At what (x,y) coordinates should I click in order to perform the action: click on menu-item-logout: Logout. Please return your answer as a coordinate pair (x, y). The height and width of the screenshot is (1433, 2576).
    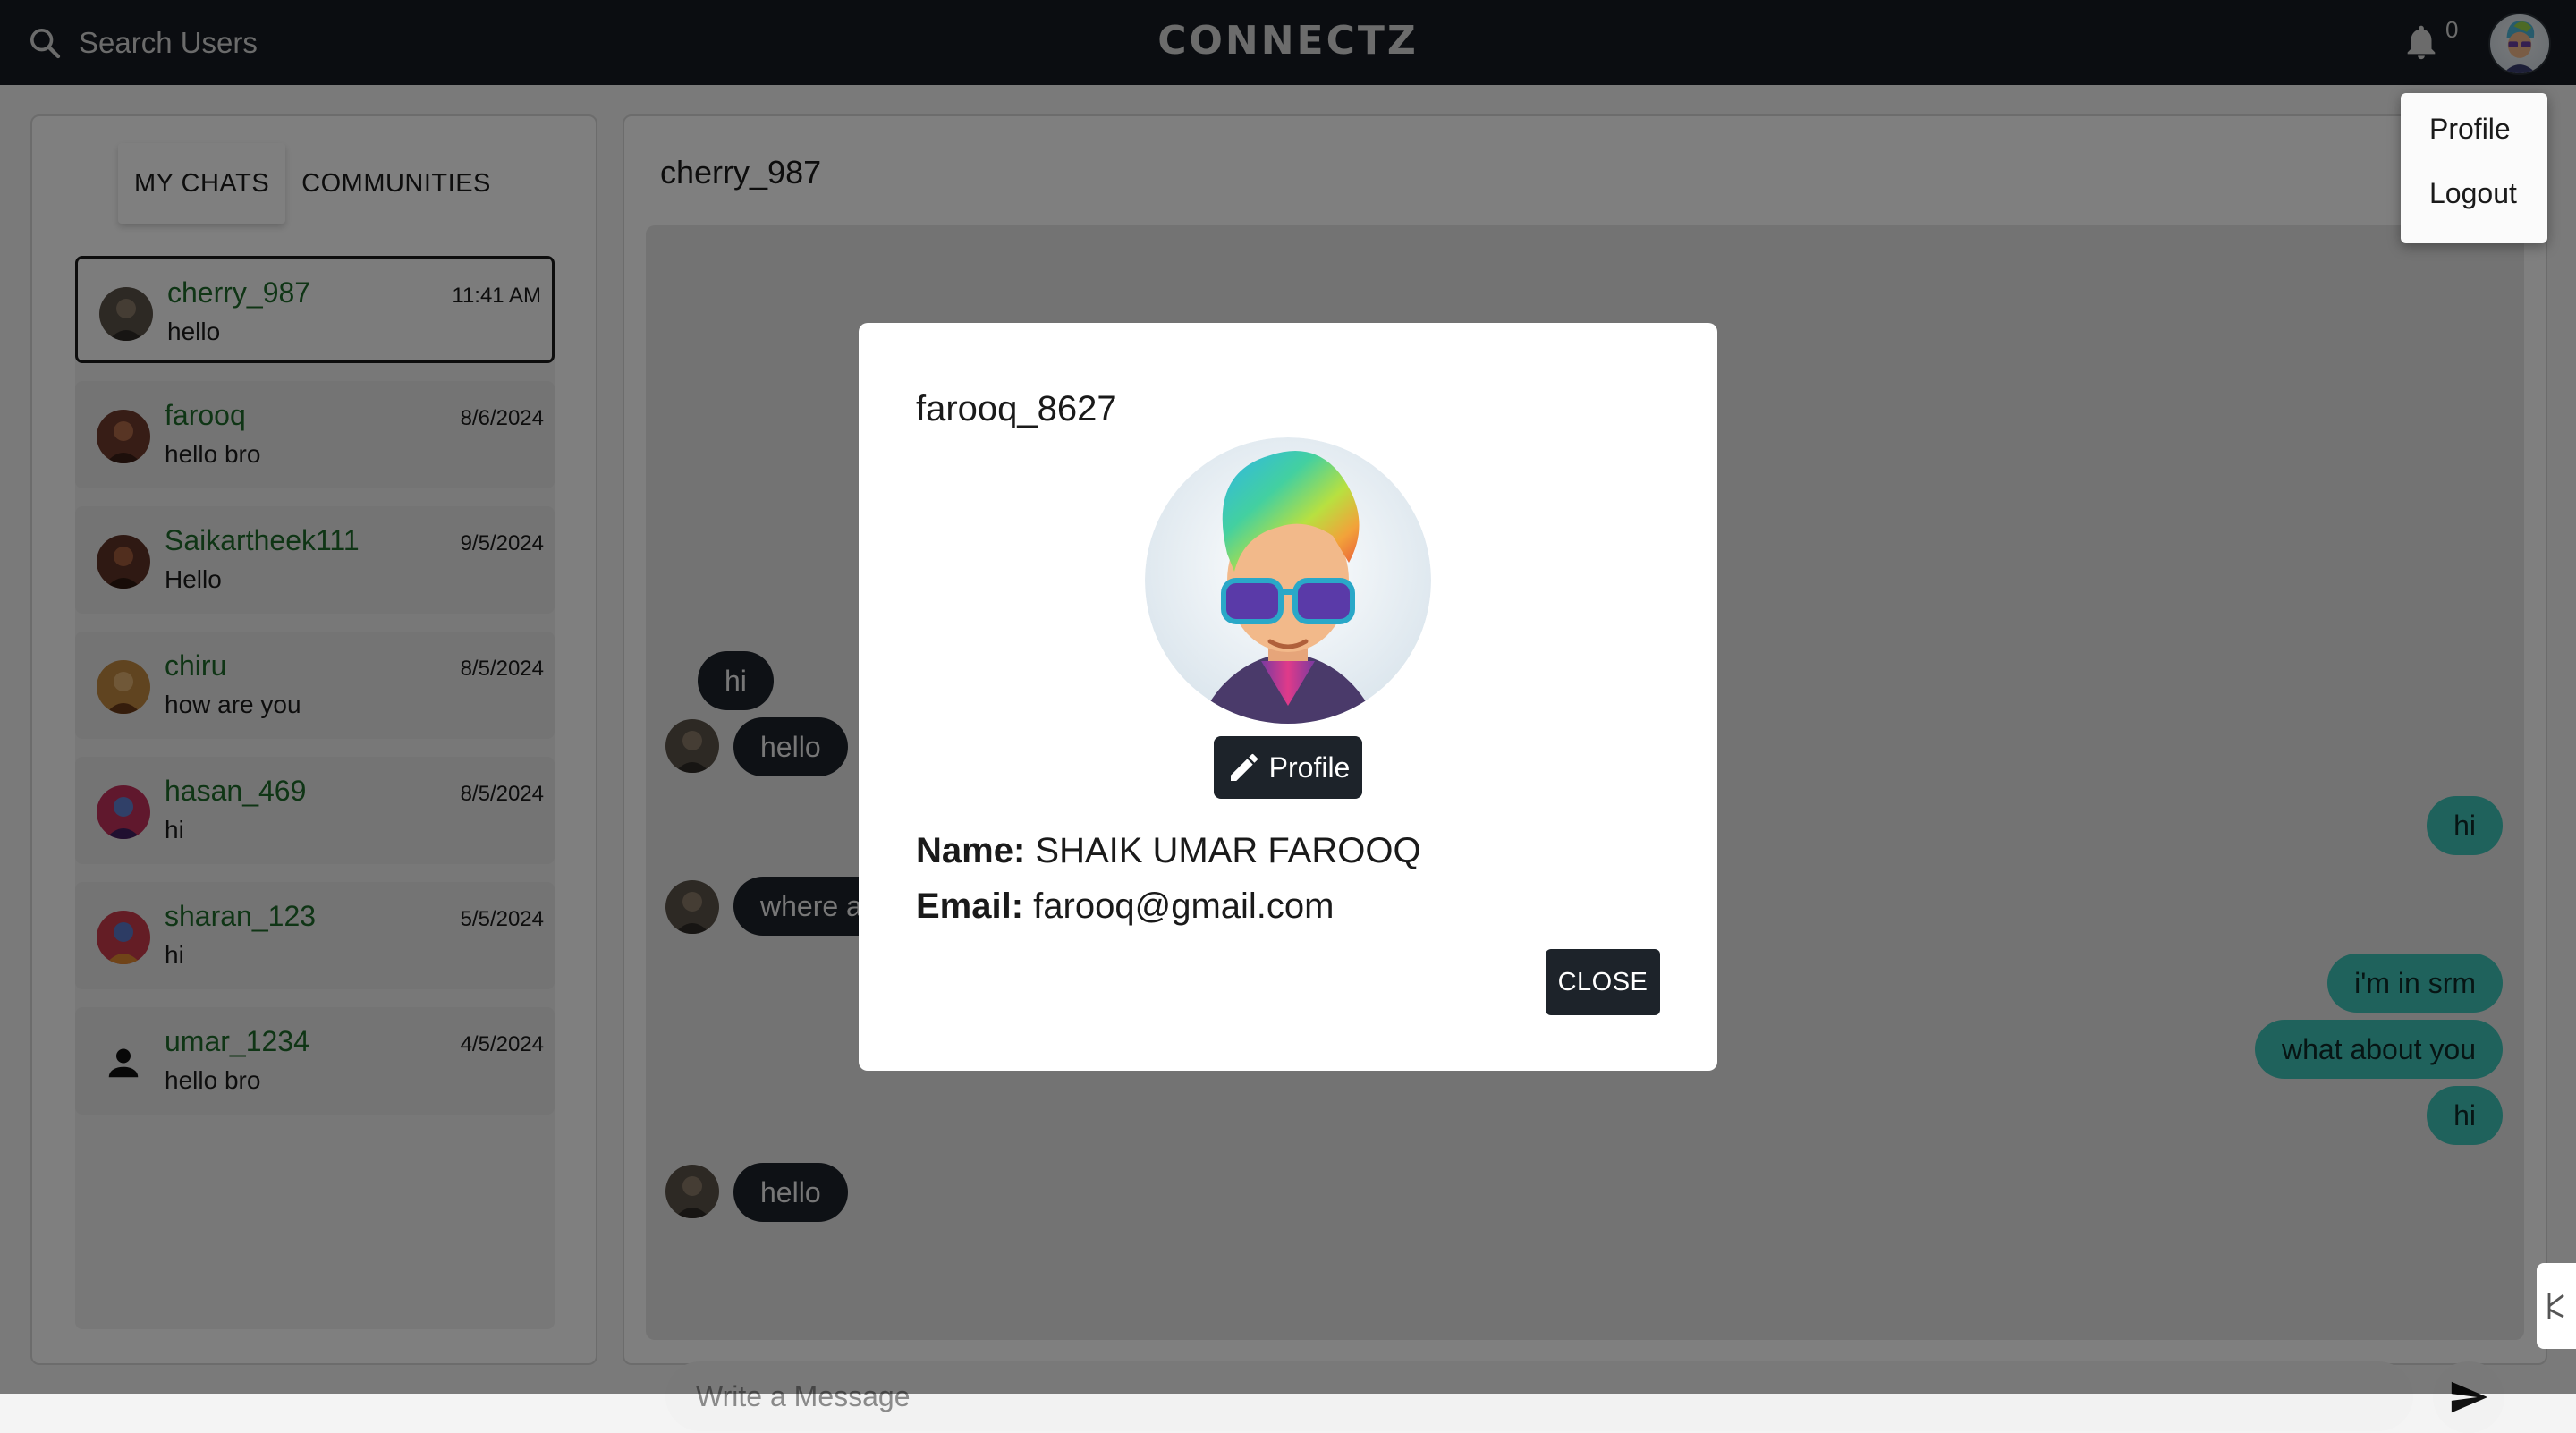
    Looking at the image, I should click on (2473, 193).